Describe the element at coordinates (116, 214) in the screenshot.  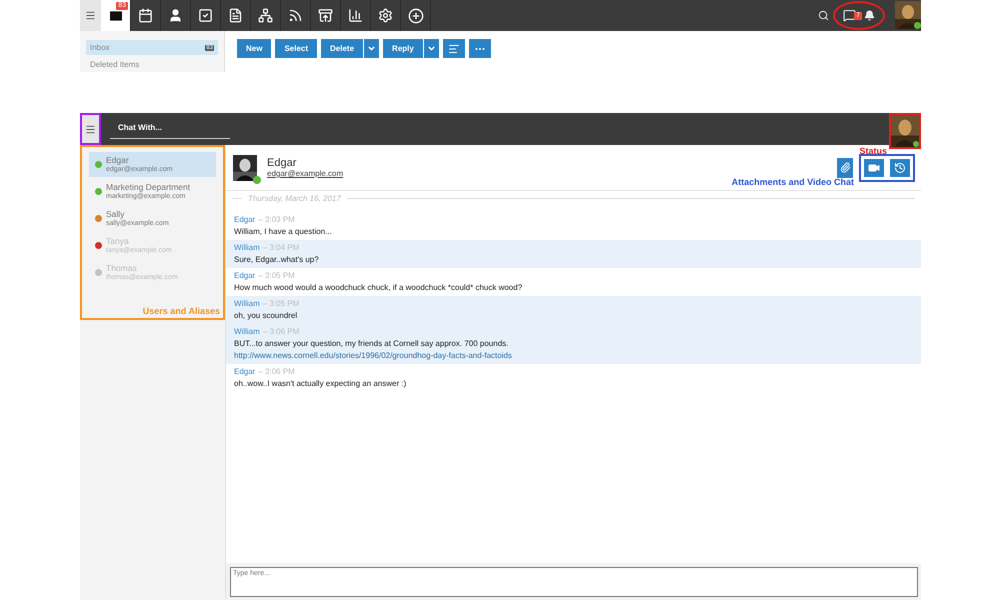
I see `contact-name: Sally` at that location.